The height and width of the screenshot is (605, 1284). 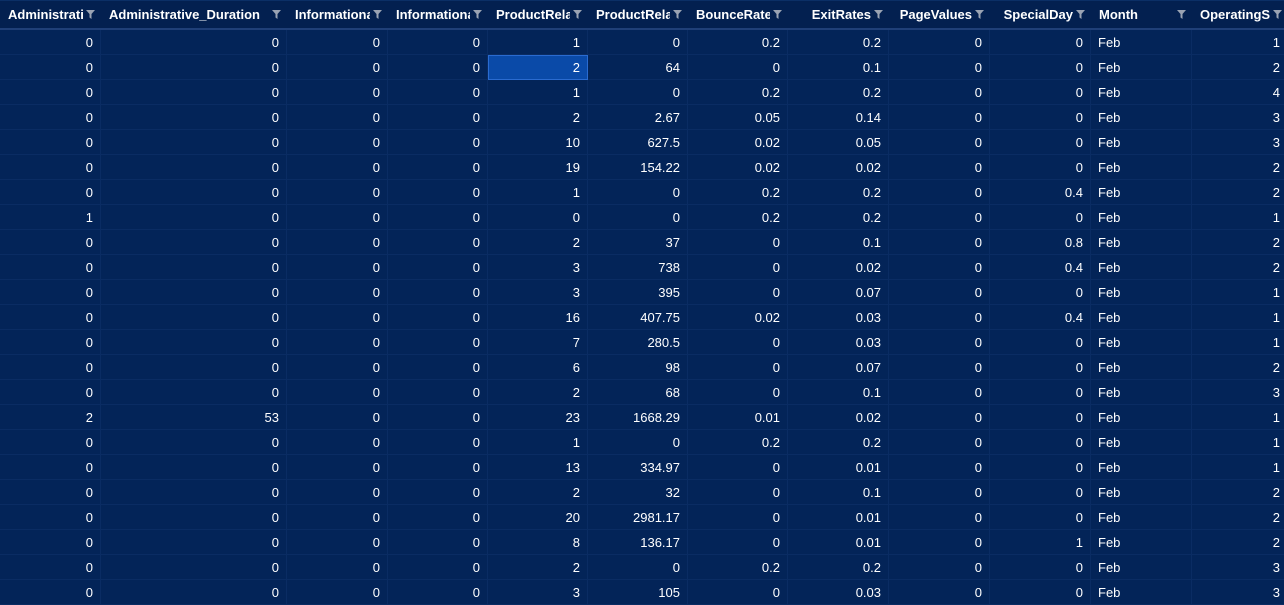 What do you see at coordinates (638, 292) in the screenshot?
I see `table-cell: 395` at bounding box center [638, 292].